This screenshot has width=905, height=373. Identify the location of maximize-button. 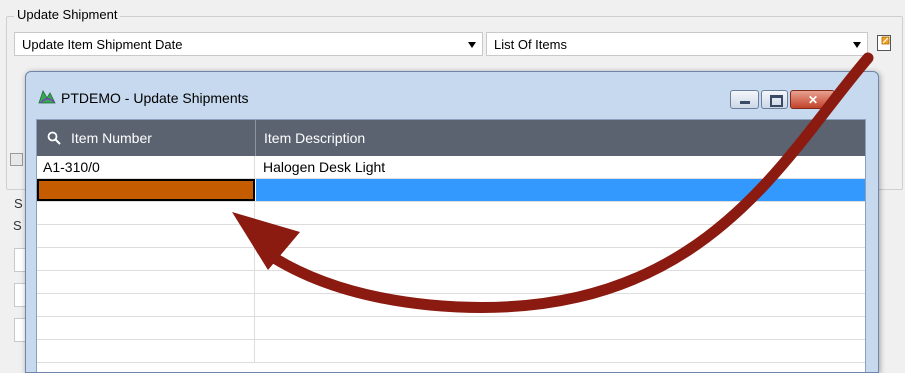
(774, 99).